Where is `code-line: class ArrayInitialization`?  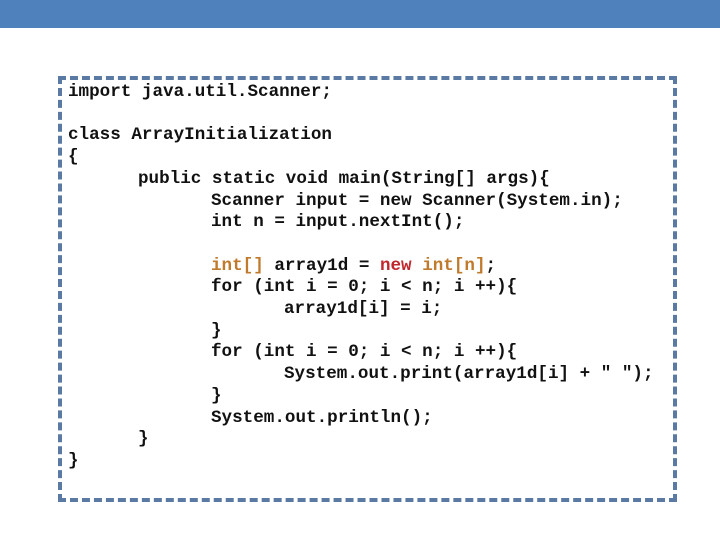
code-line: class ArrayInitialization is located at coordinates (200, 135).